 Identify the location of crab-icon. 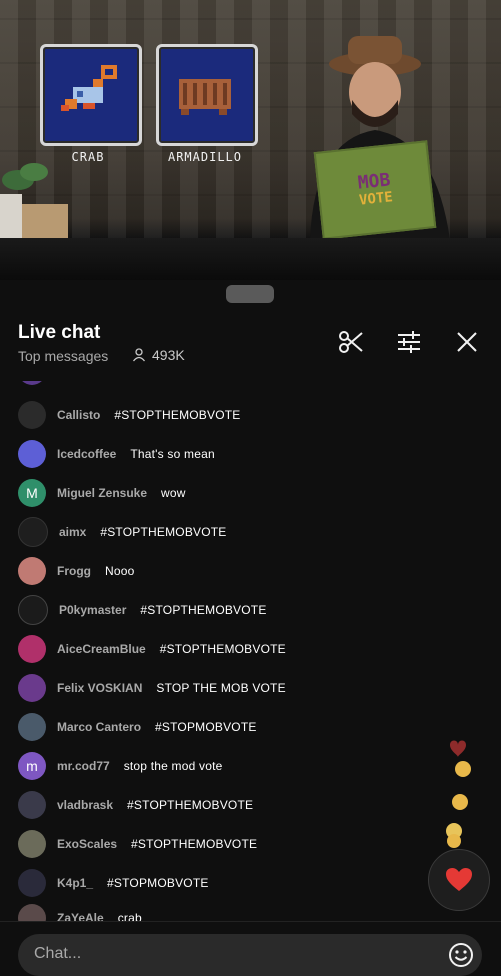
(89, 88).